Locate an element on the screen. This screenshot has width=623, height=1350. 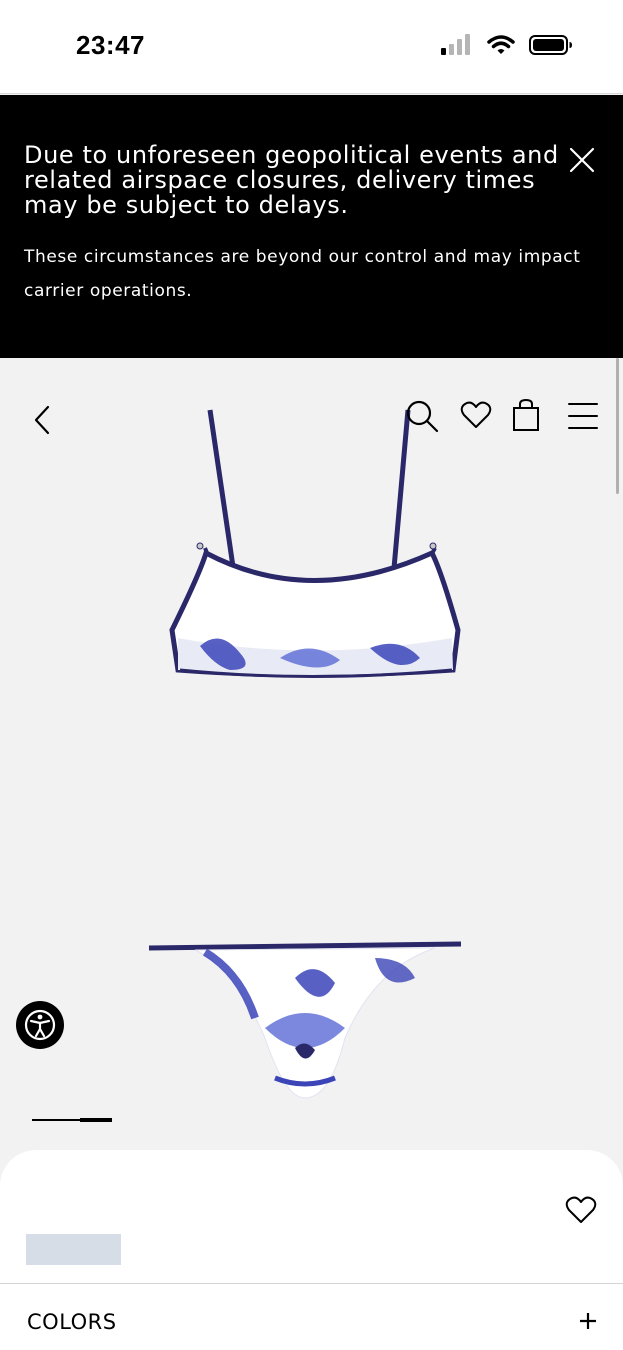
shopping-bag-icon is located at coordinates (526, 415).